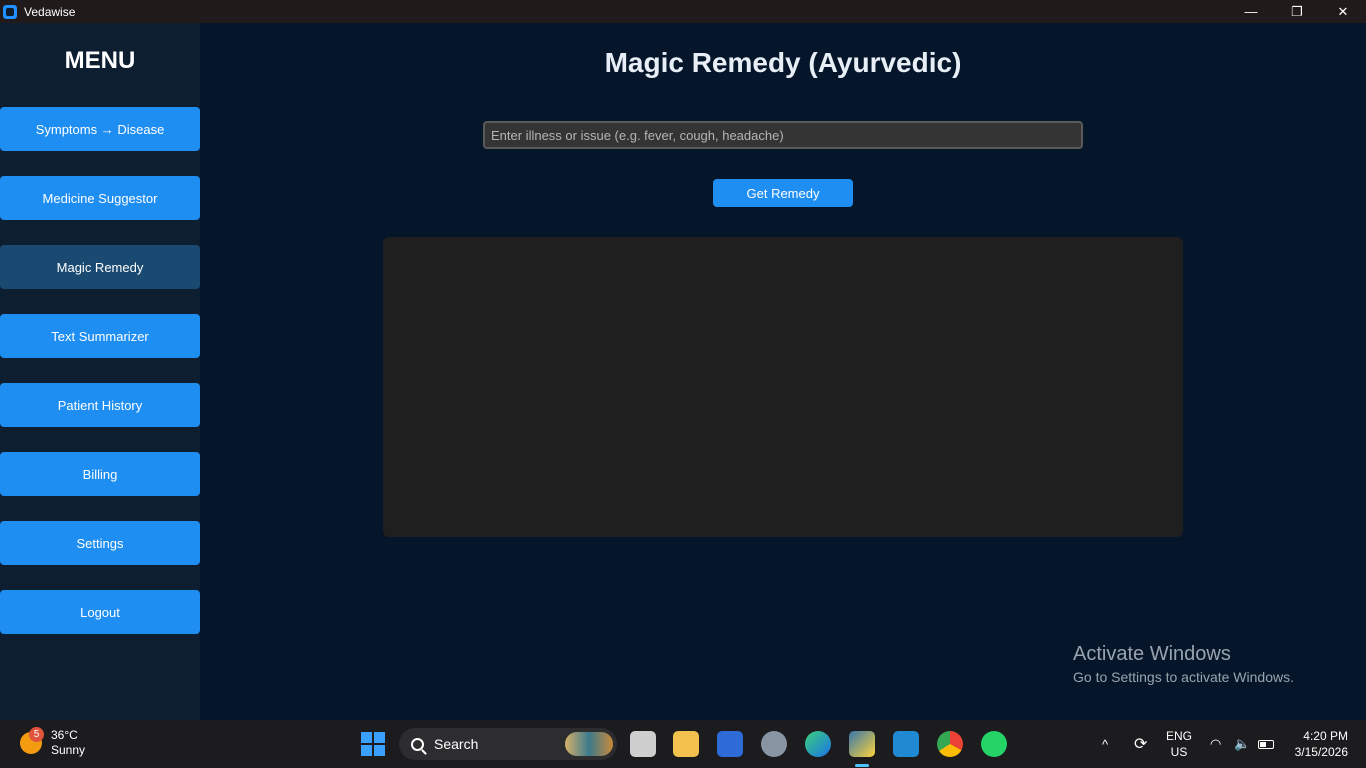 Image resolution: width=1366 pixels, height=768 pixels. Describe the element at coordinates (774, 744) in the screenshot. I see `settings-gear-icon` at that location.